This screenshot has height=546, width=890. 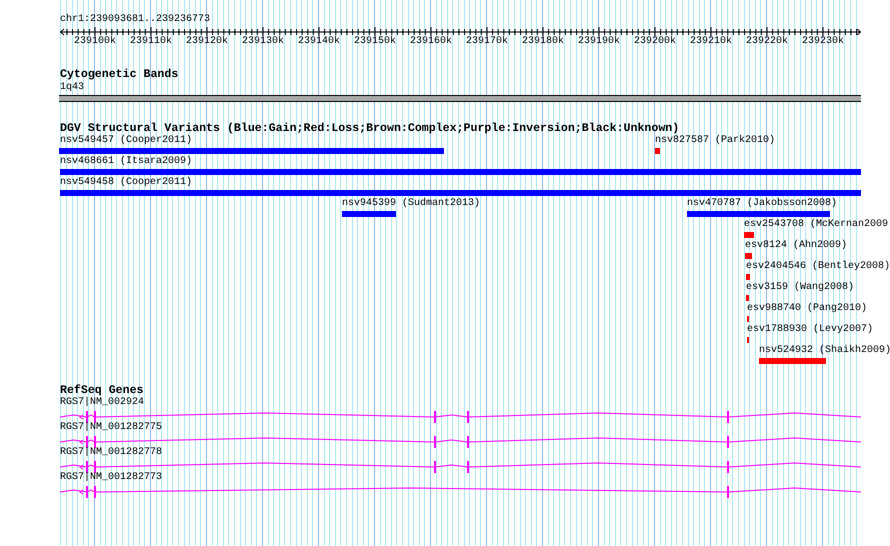 What do you see at coordinates (151, 42) in the screenshot?
I see `ruler-tick-label: 239110k` at bounding box center [151, 42].